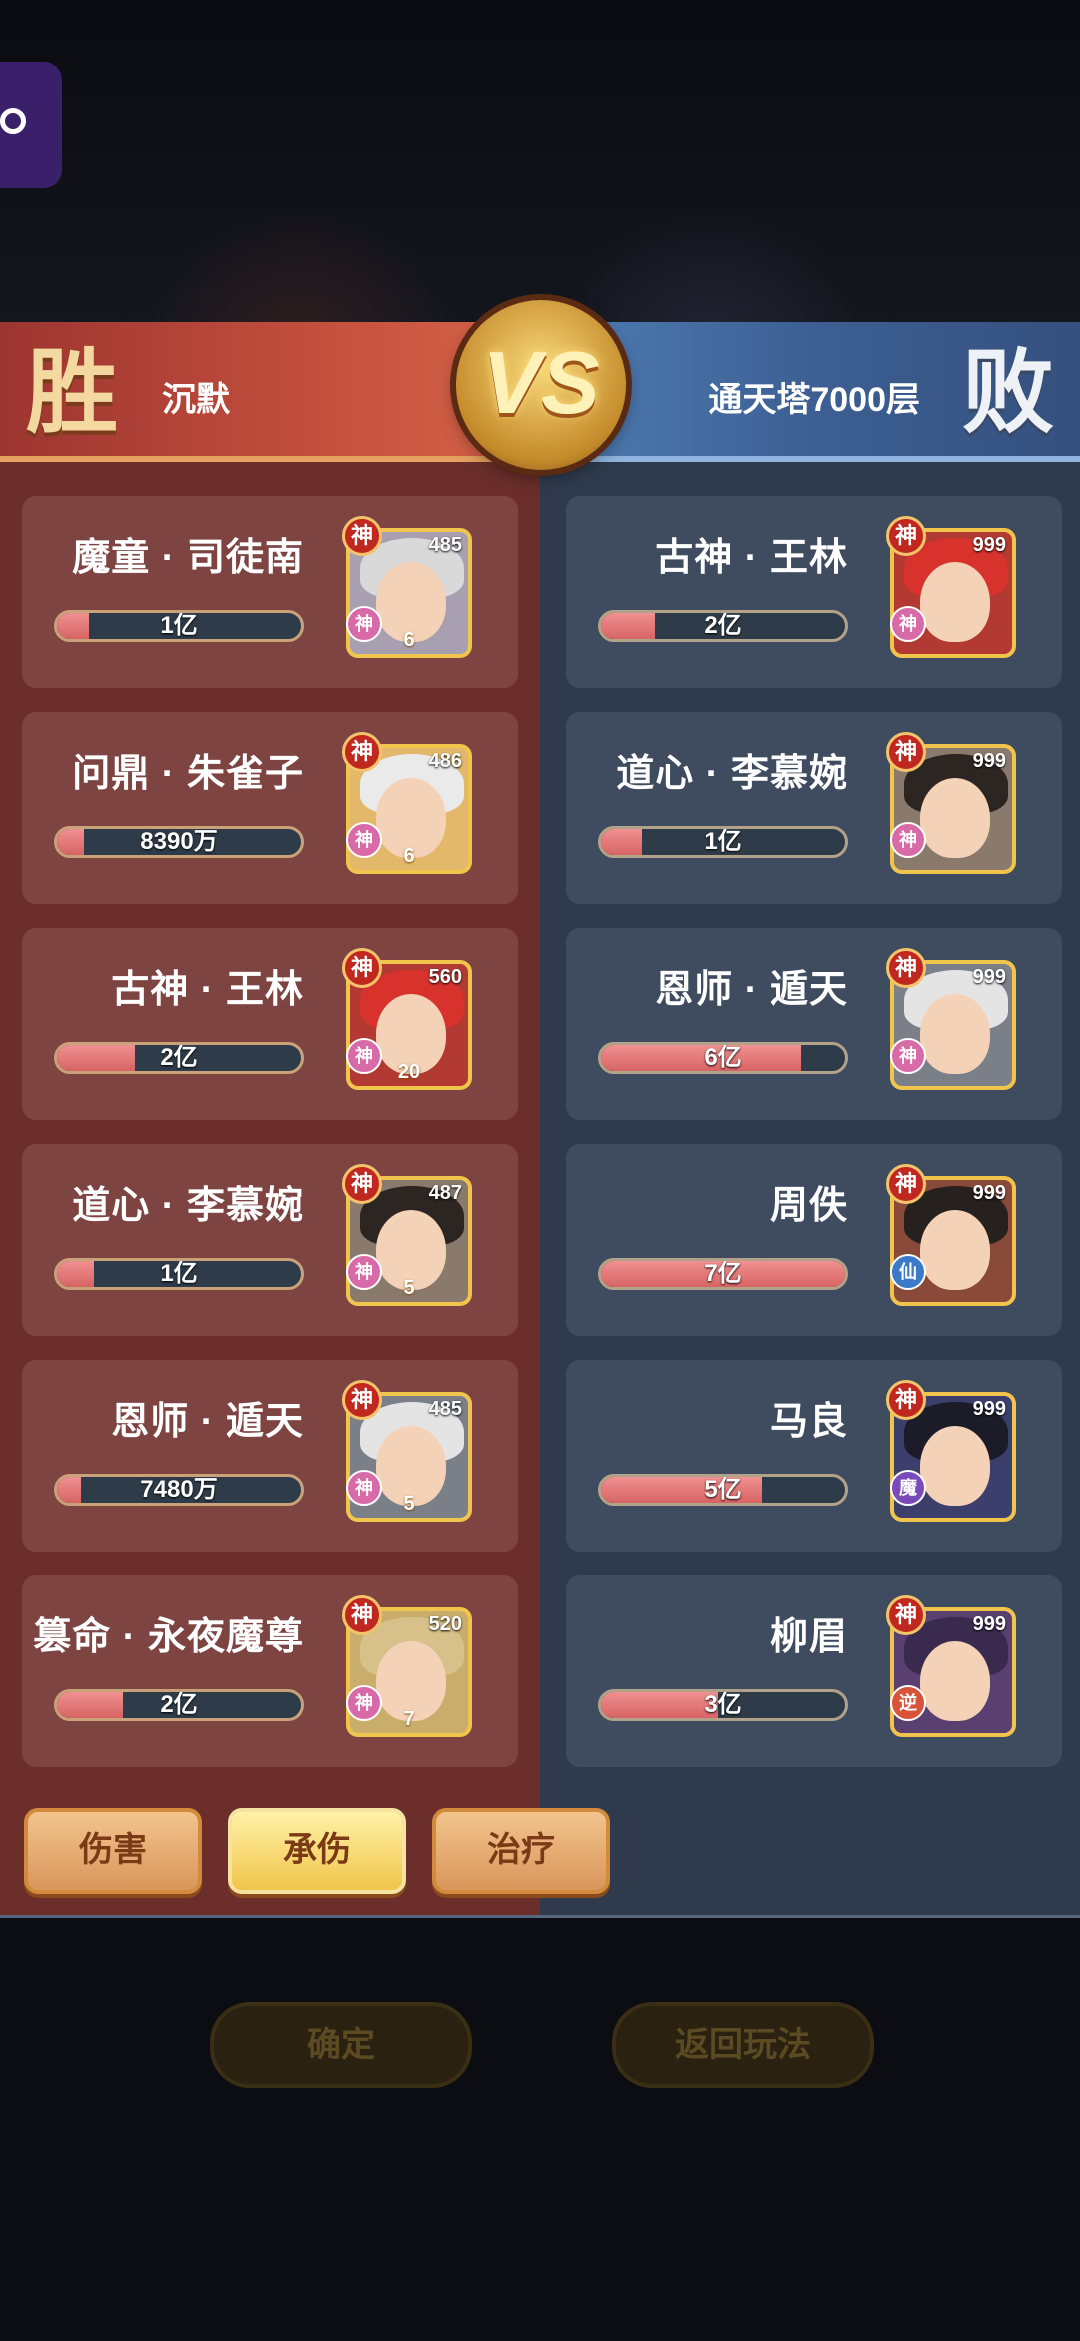 The width and height of the screenshot is (1080, 2341). Describe the element at coordinates (751, 990) in the screenshot. I see `hero-name: 恩师 · 遁天` at that location.